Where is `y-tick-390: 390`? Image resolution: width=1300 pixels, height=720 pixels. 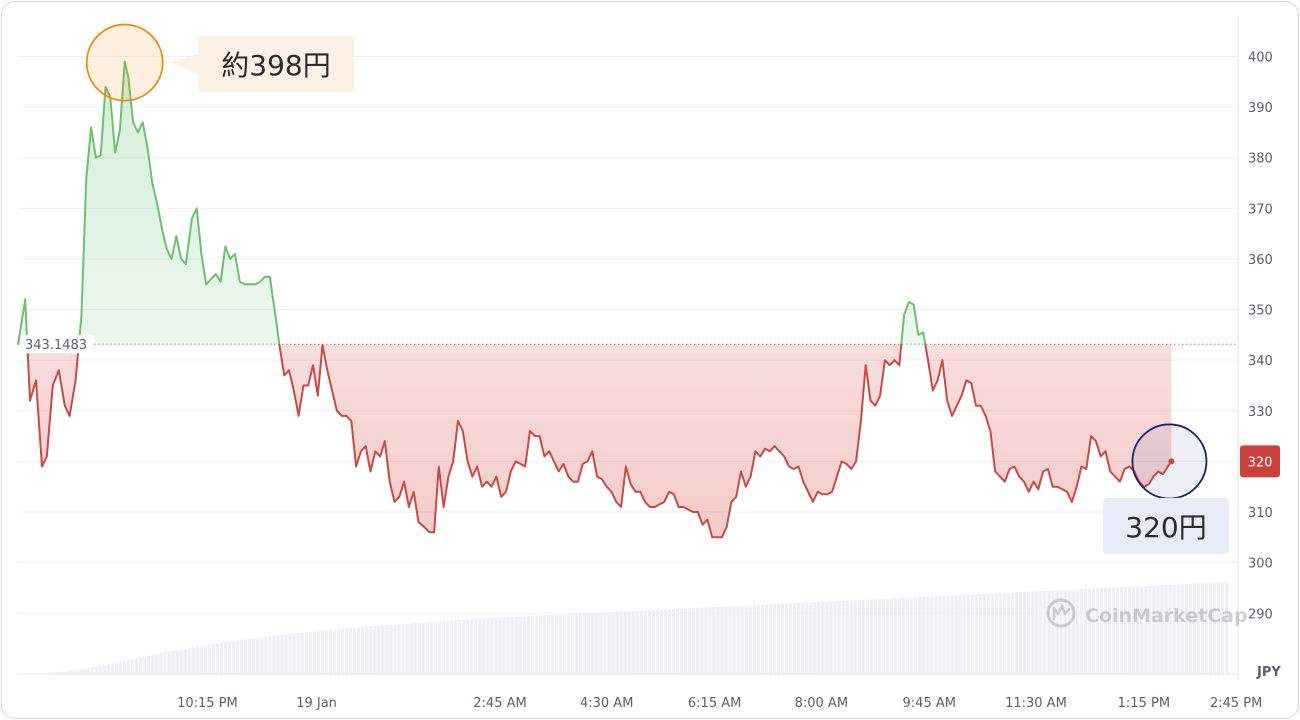 y-tick-390: 390 is located at coordinates (1260, 108).